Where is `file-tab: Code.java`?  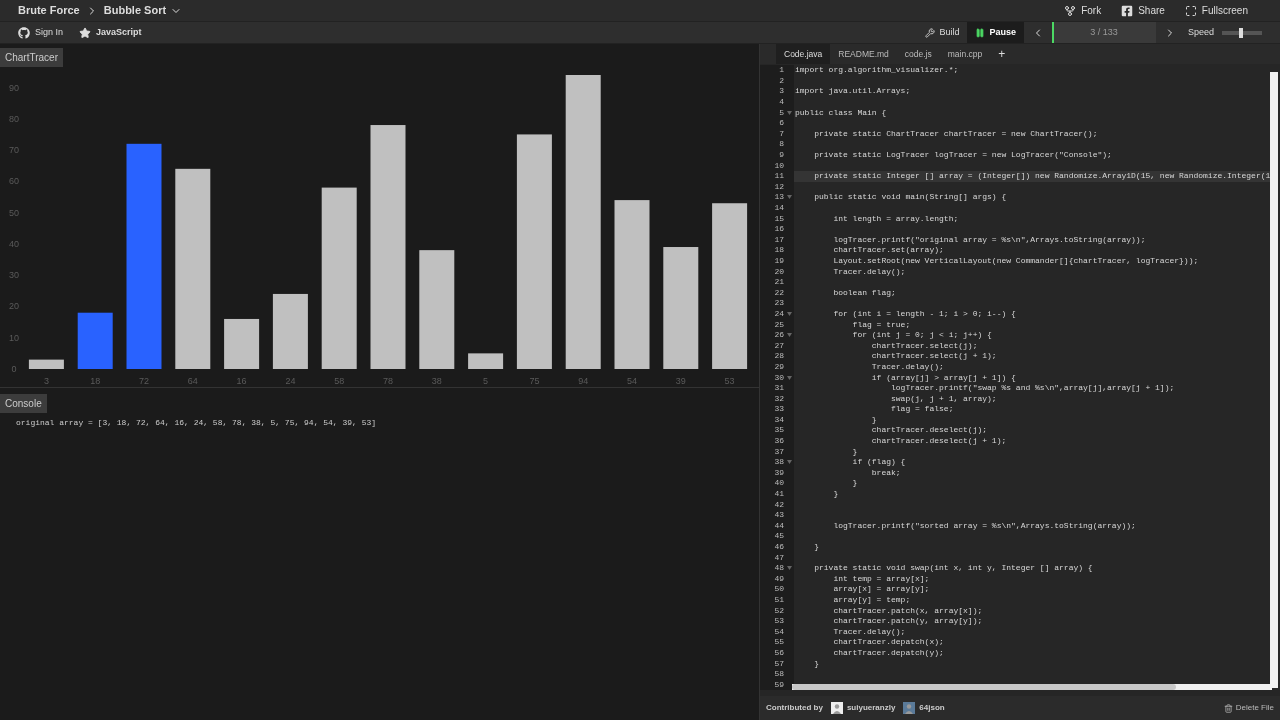 file-tab: Code.java is located at coordinates (803, 54).